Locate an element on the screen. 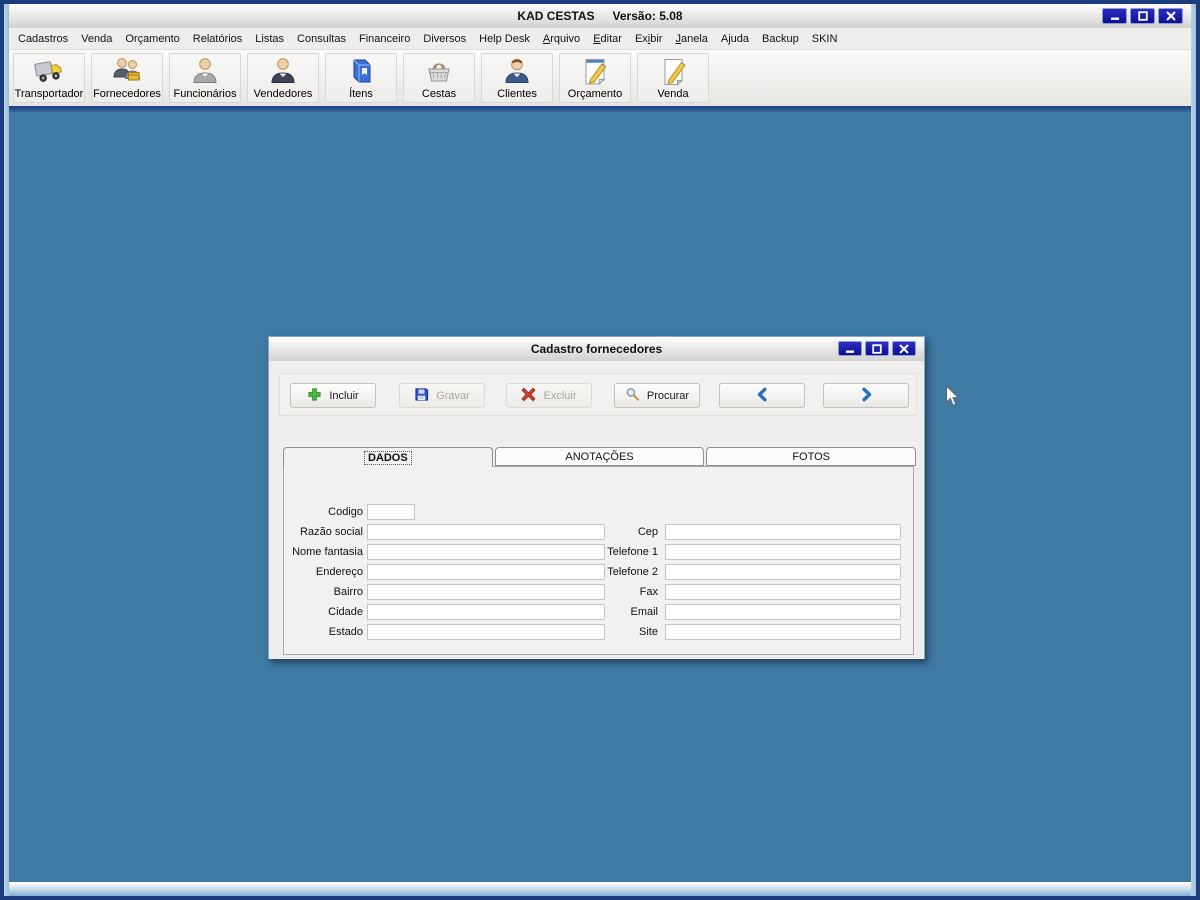 The height and width of the screenshot is (900, 1200). menu-item-ajuda: Ajuda is located at coordinates (735, 39).